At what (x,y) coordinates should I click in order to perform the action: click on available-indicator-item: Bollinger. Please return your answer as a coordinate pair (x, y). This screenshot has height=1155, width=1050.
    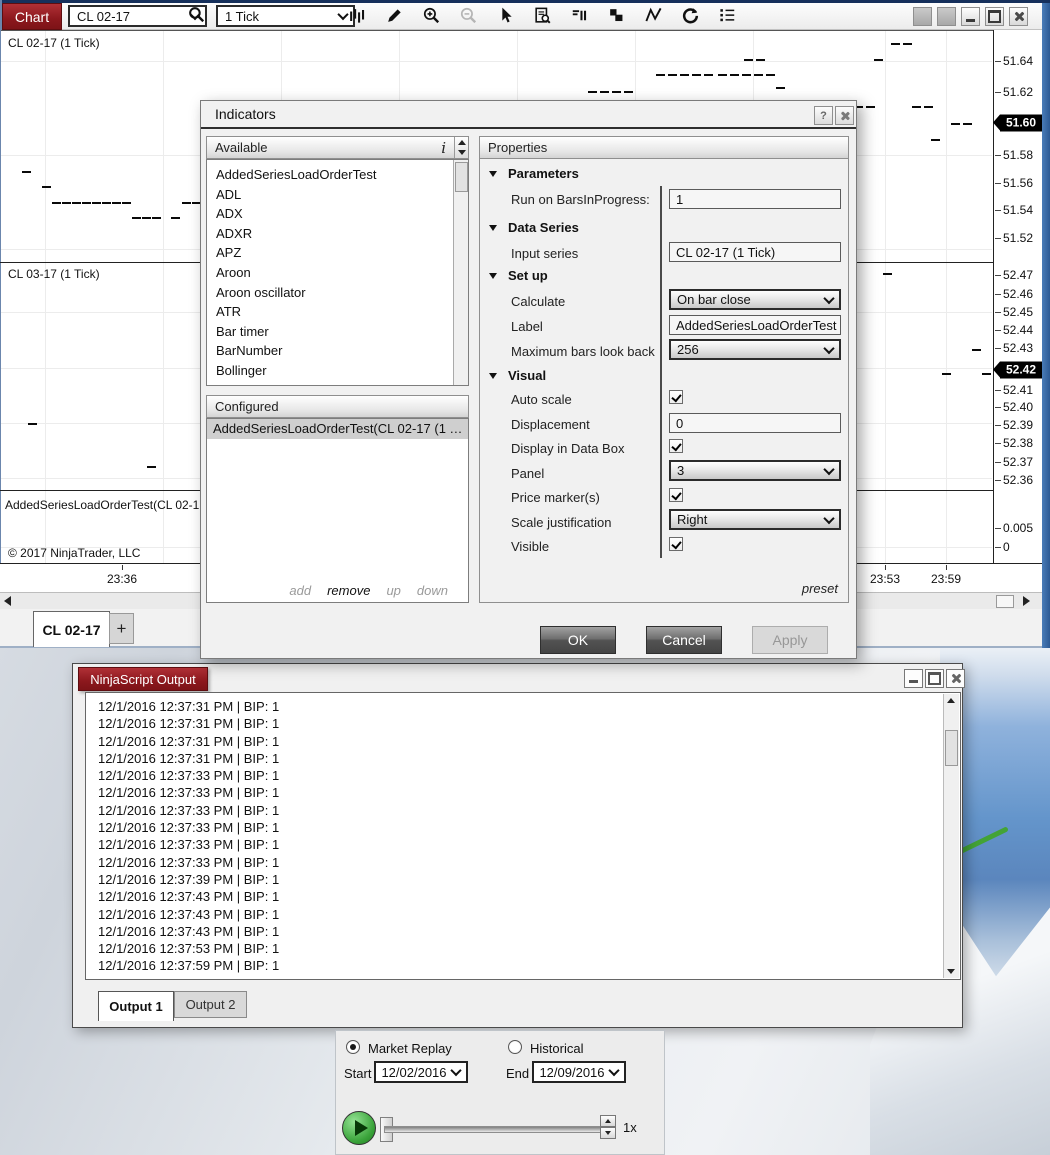
    Looking at the image, I should click on (337, 371).